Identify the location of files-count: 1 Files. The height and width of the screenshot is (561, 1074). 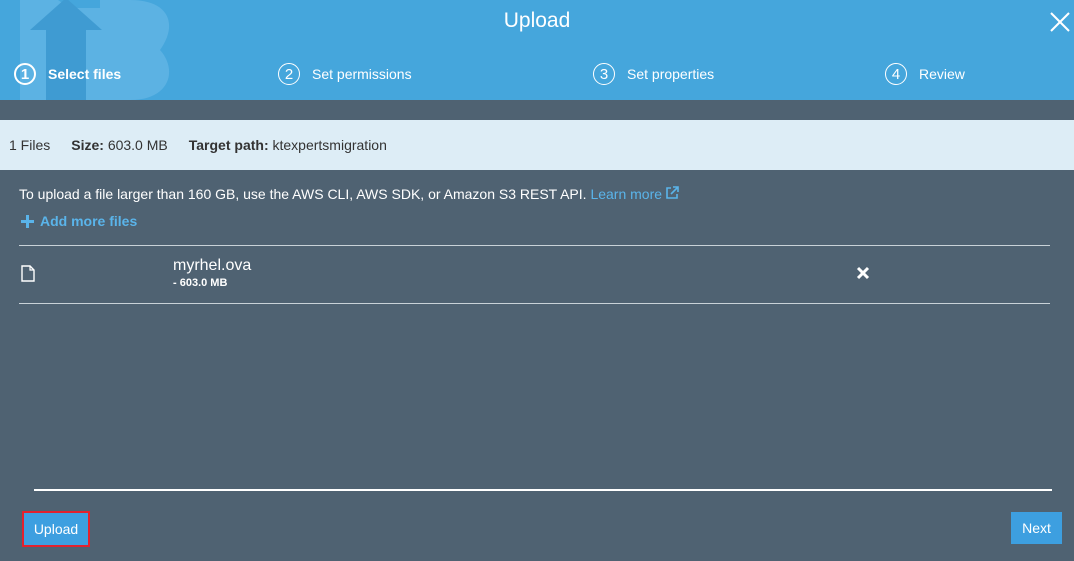
(30, 145).